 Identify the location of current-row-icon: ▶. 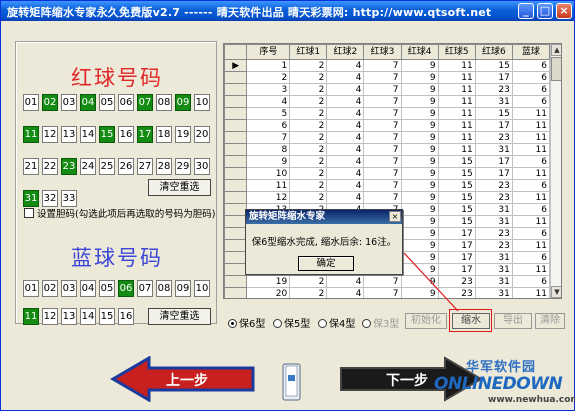
(236, 65).